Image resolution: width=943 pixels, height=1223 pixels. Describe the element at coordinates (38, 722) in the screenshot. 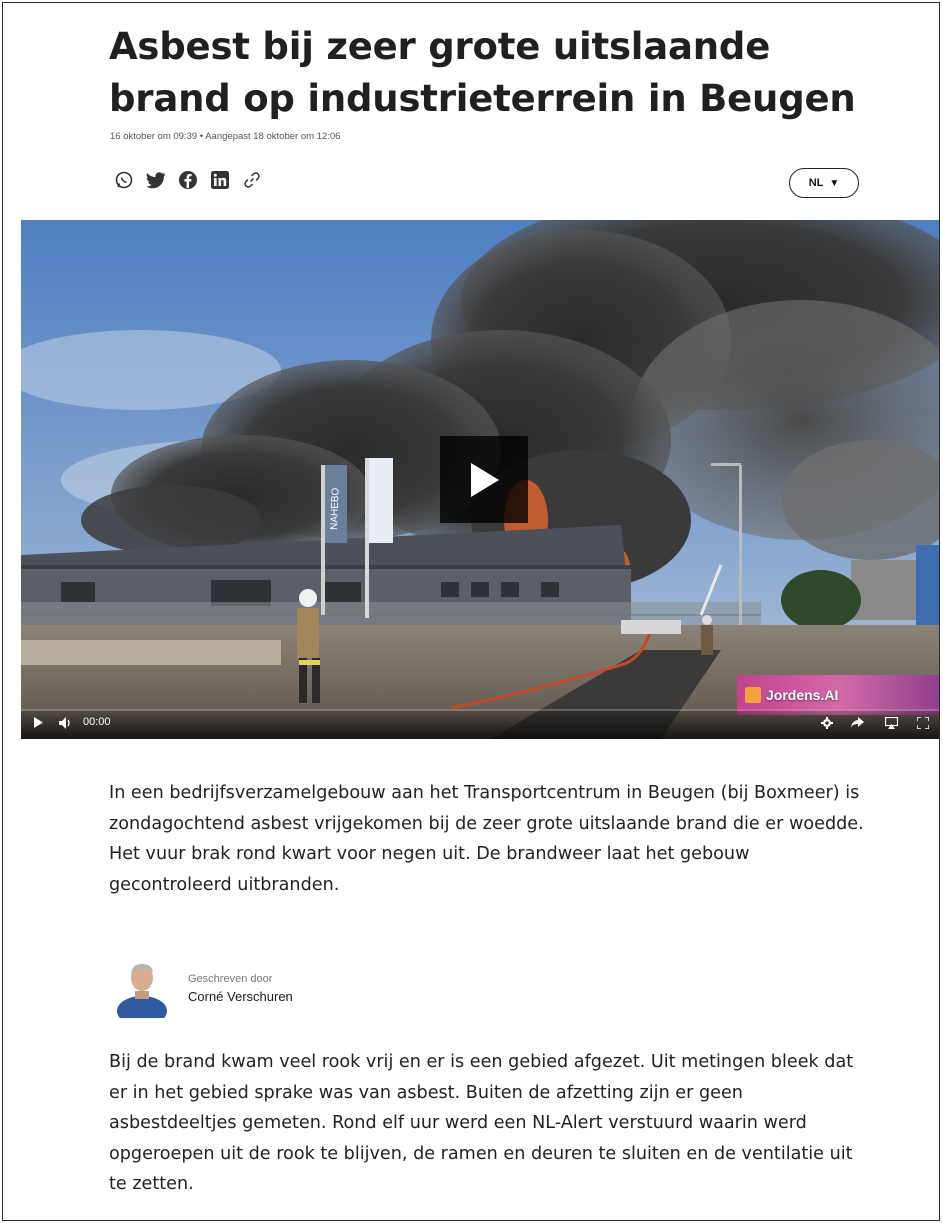

I see `control-play-icon` at that location.